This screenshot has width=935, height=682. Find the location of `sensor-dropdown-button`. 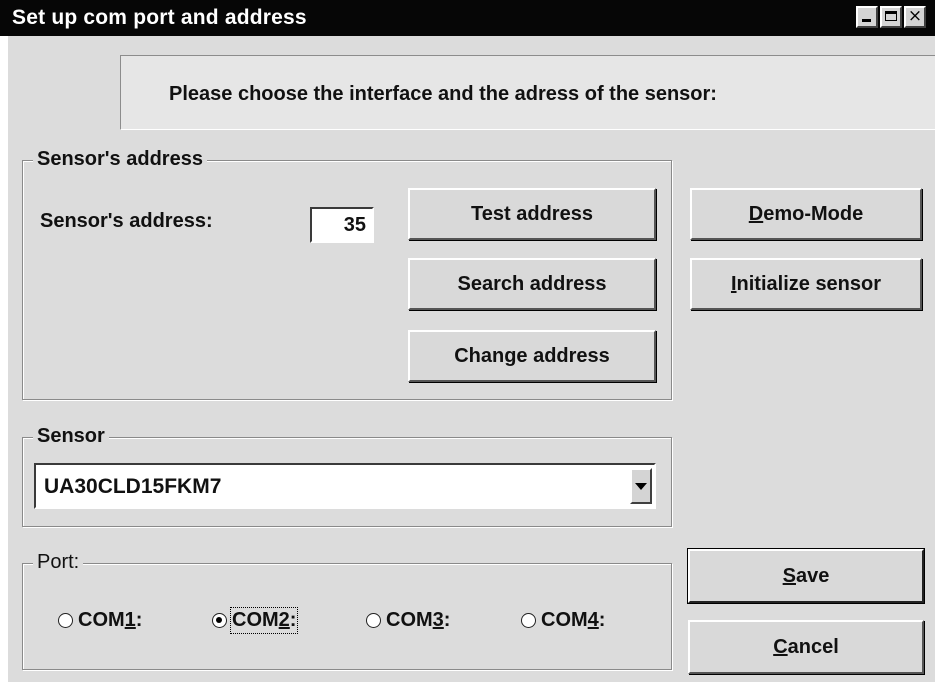

sensor-dropdown-button is located at coordinates (641, 486).